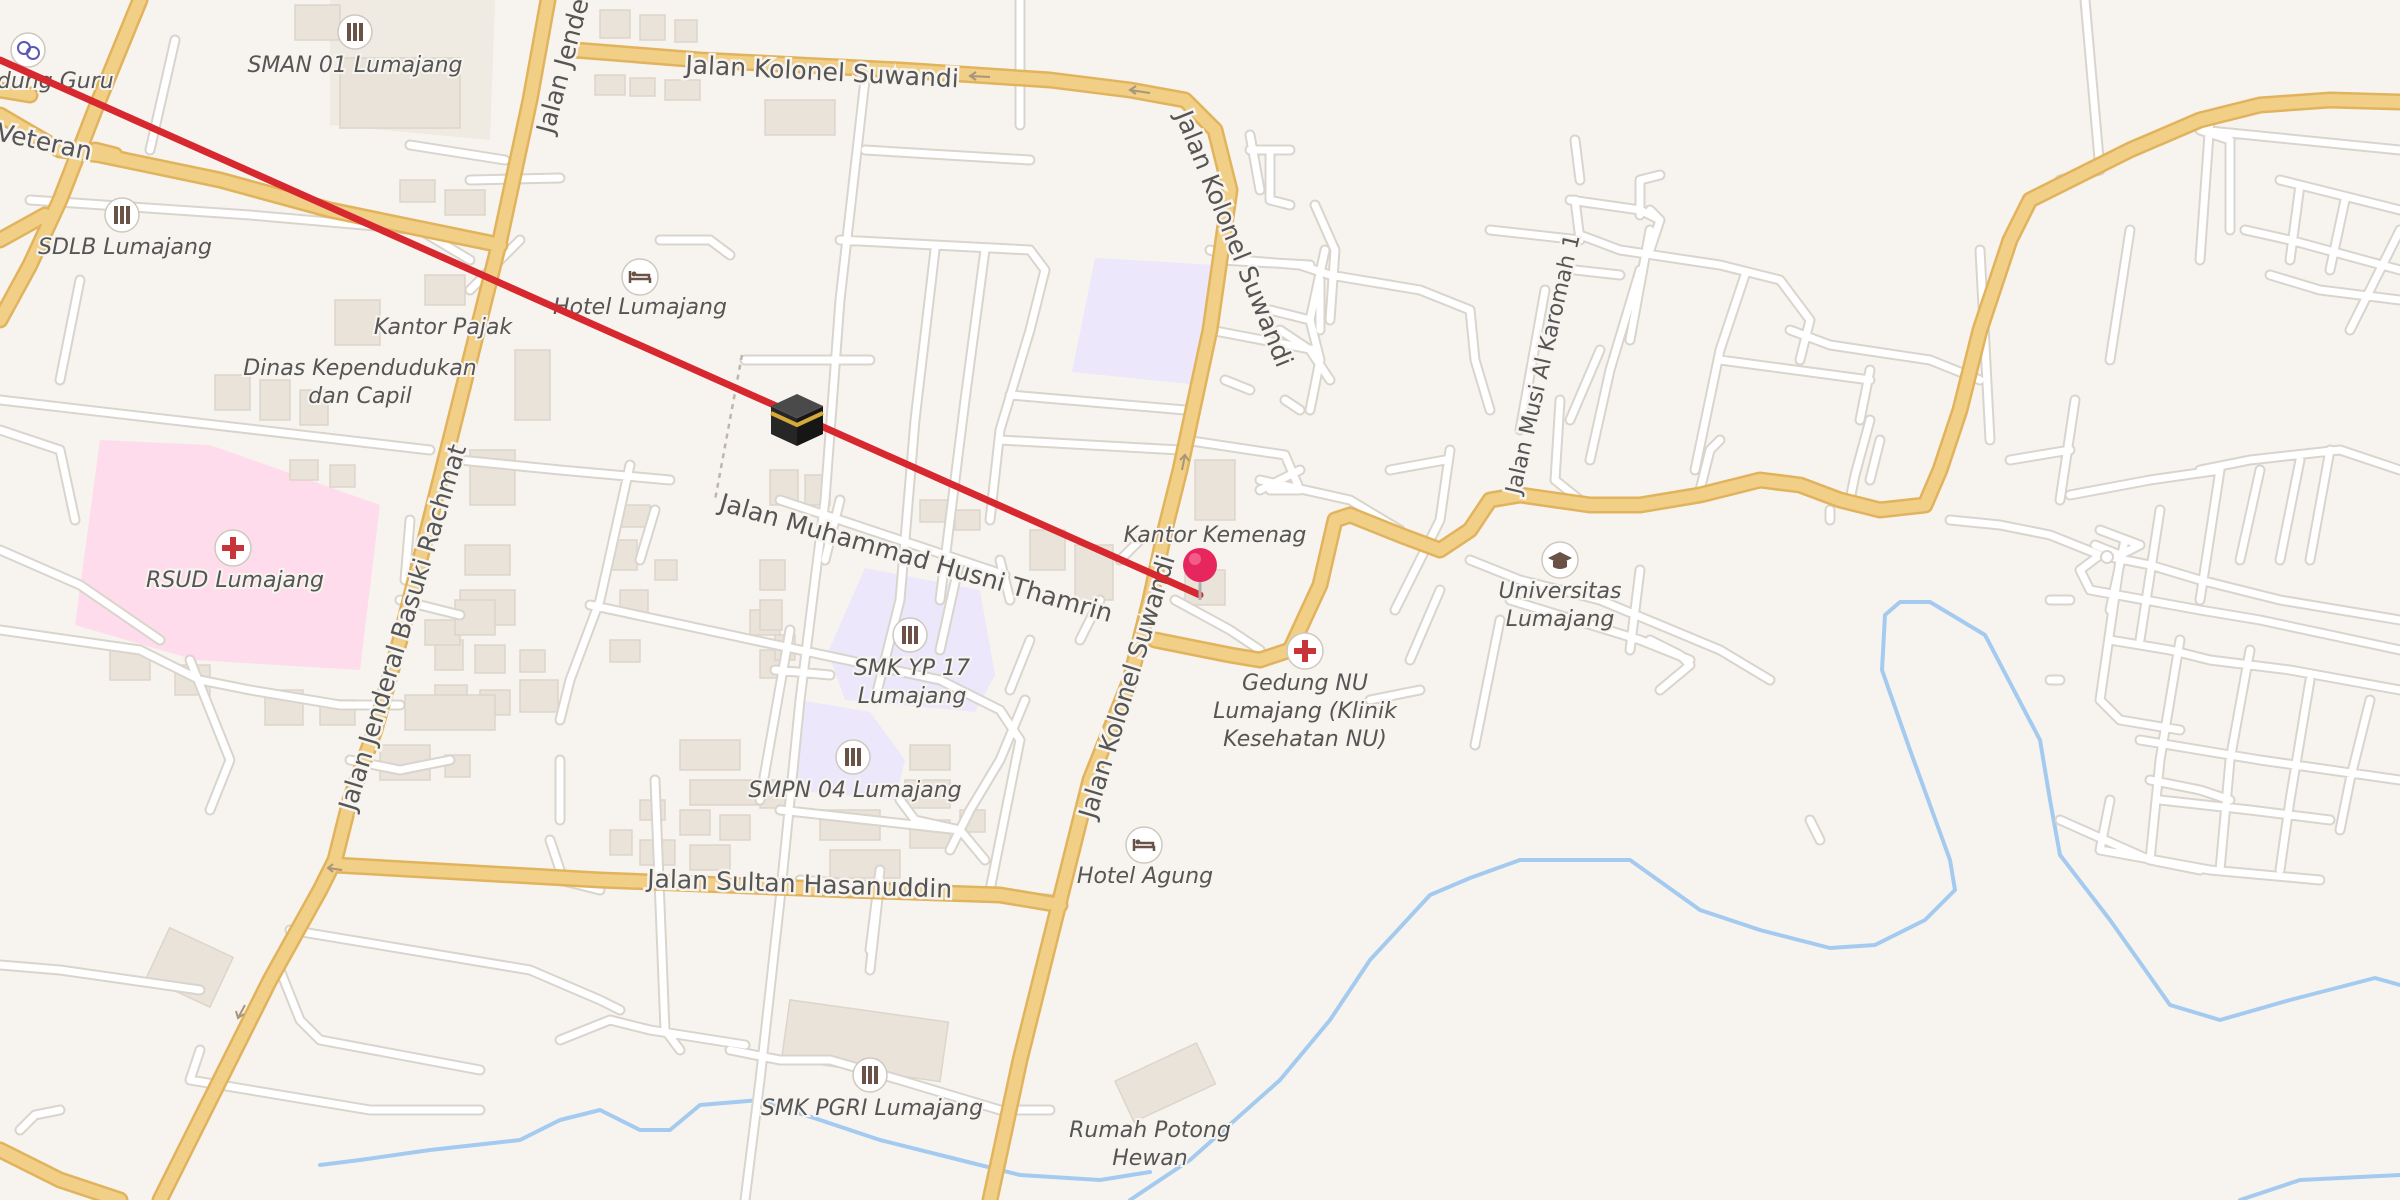 The image size is (2400, 1200). What do you see at coordinates (28, 50) in the screenshot?
I see `theatre-masks-icon` at bounding box center [28, 50].